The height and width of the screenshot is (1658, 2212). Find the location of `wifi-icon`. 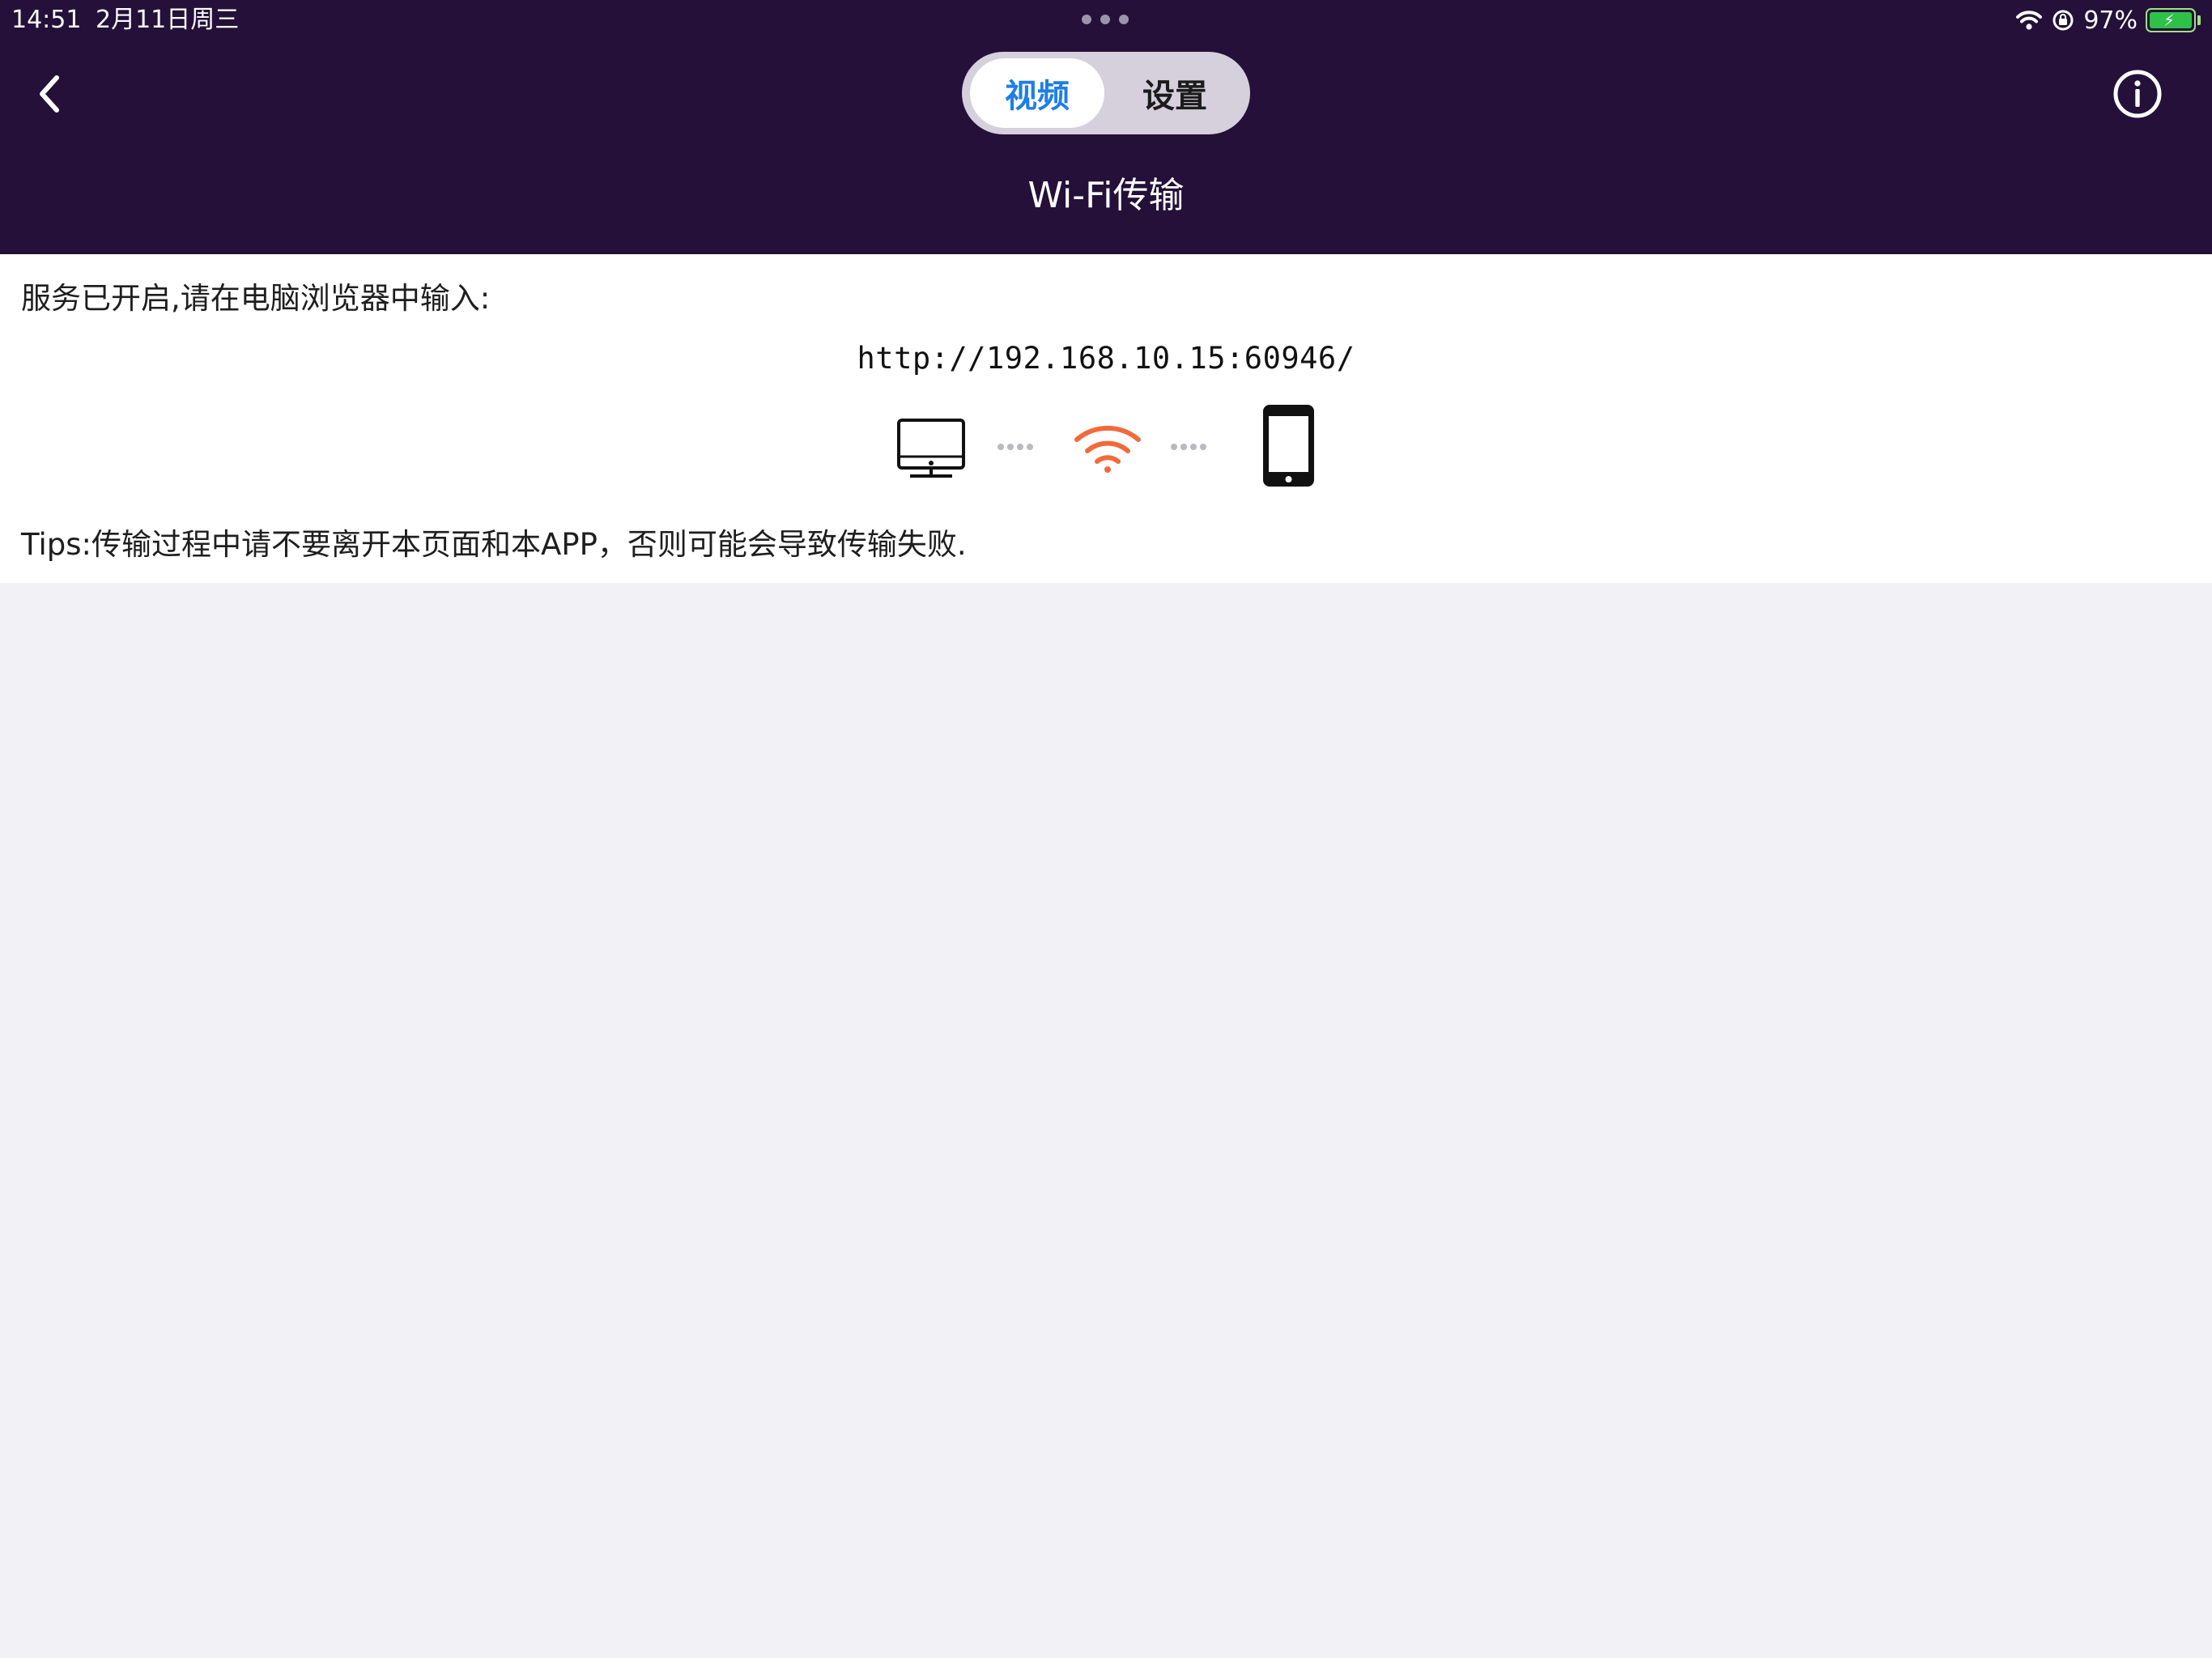

wifi-icon is located at coordinates (1107, 449).